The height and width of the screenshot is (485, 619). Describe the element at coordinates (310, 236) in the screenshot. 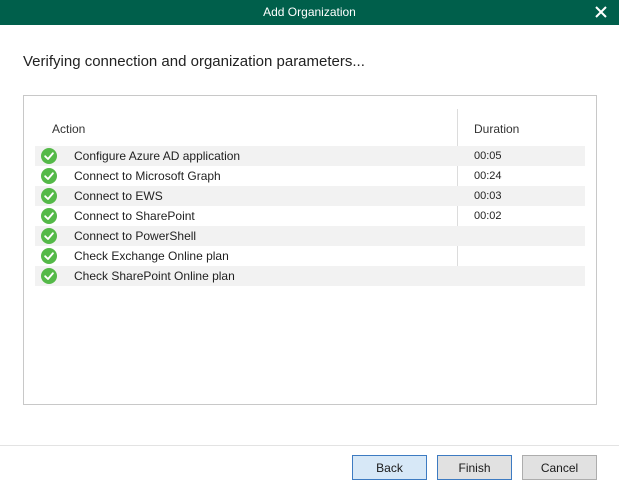

I see `table-row: Connect to PowerShell` at that location.